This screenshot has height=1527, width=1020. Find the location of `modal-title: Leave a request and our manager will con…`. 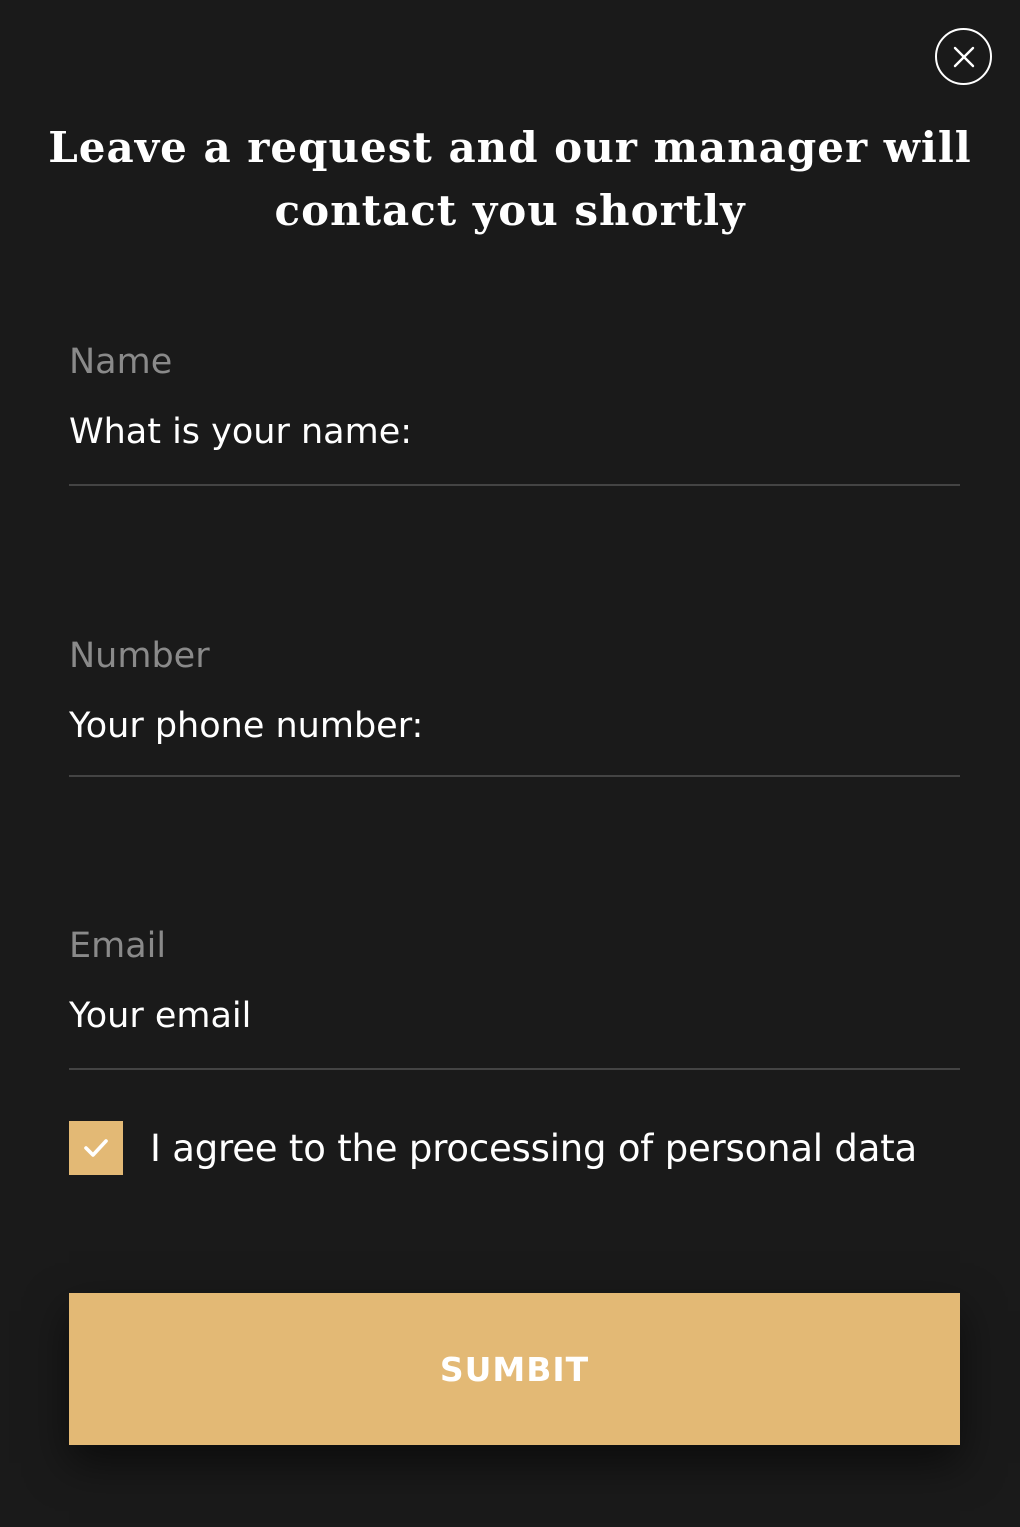

modal-title: Leave a request and our manager will con… is located at coordinates (510, 179).